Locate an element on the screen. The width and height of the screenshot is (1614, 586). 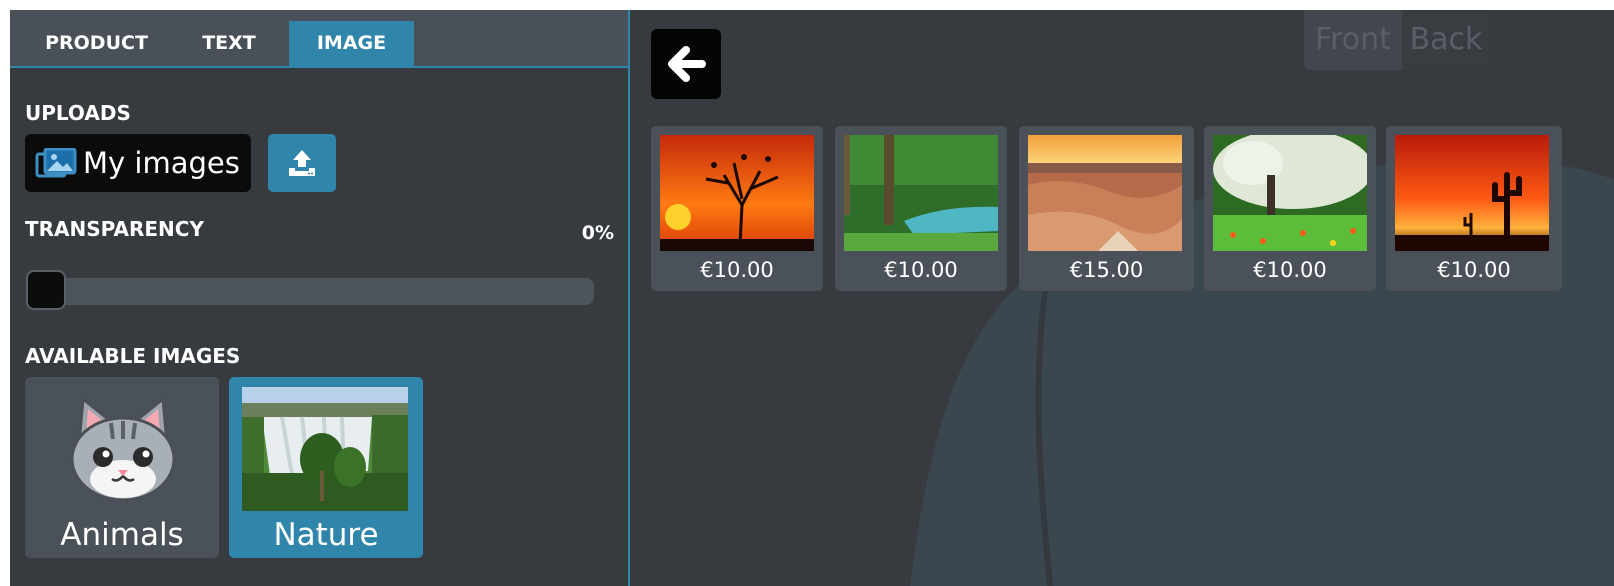
back-button is located at coordinates (686, 64).